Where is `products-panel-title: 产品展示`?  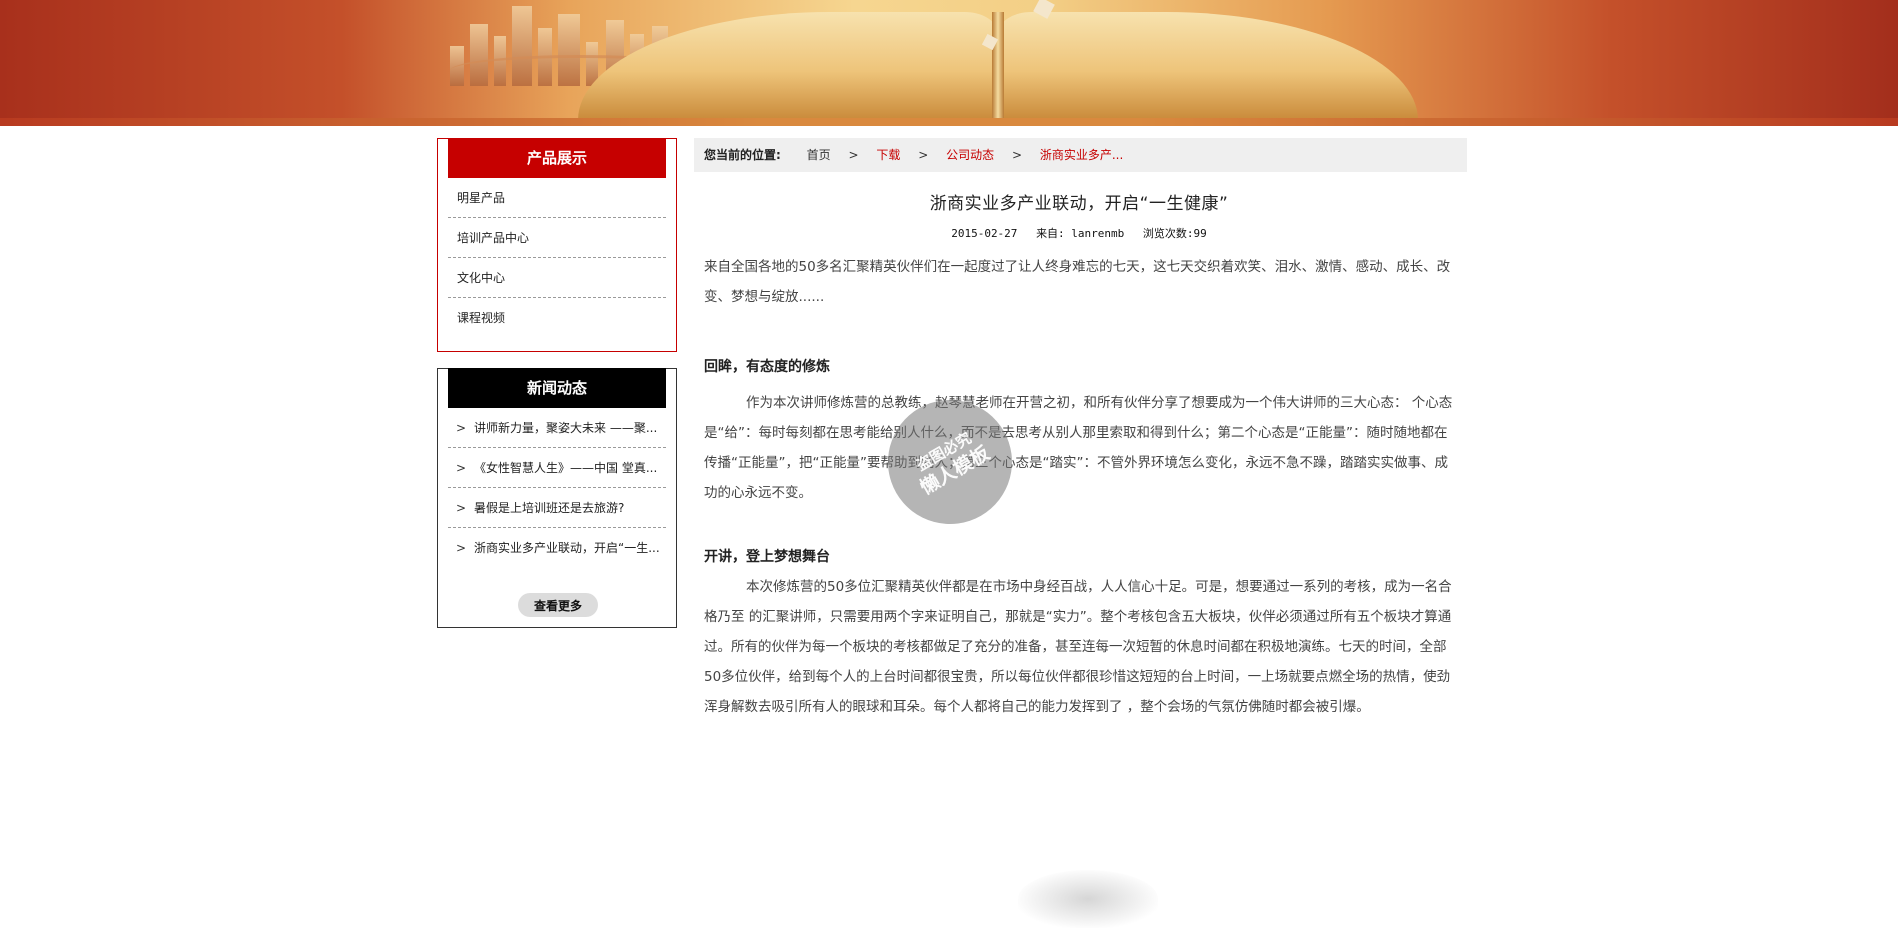
products-panel-title: 产品展示 is located at coordinates (557, 158).